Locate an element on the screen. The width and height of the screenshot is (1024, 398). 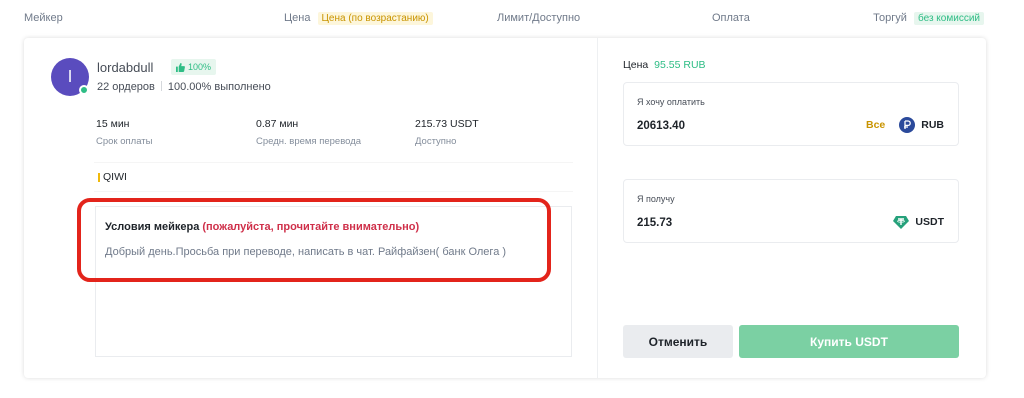
stat-payment-time: 15 мин Срок оплаты is located at coordinates (124, 132).